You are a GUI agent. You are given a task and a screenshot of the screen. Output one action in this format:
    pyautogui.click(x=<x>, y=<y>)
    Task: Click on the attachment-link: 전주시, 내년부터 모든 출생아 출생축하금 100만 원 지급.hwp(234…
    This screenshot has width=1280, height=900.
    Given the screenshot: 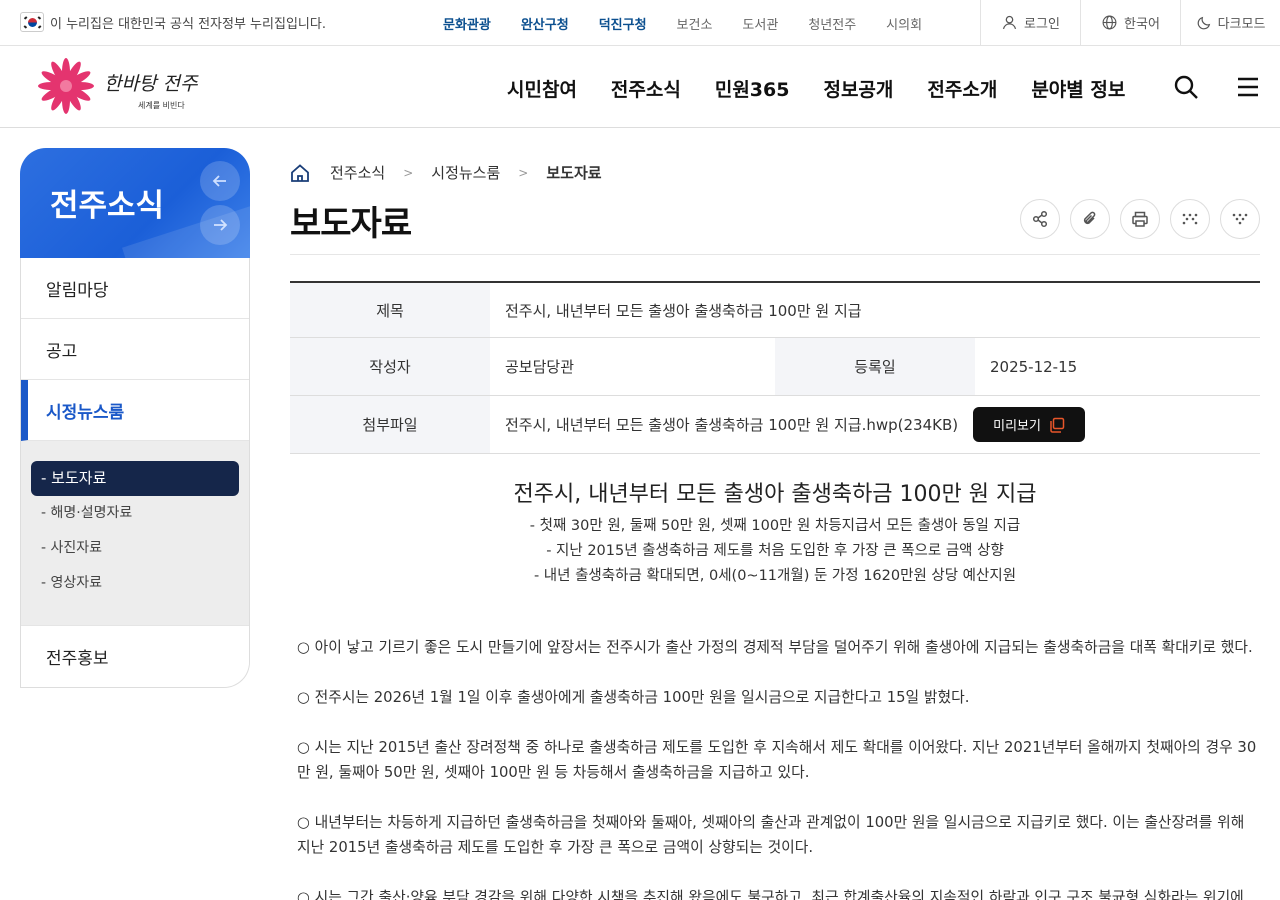 What is the action you would take?
    pyautogui.click(x=731, y=424)
    